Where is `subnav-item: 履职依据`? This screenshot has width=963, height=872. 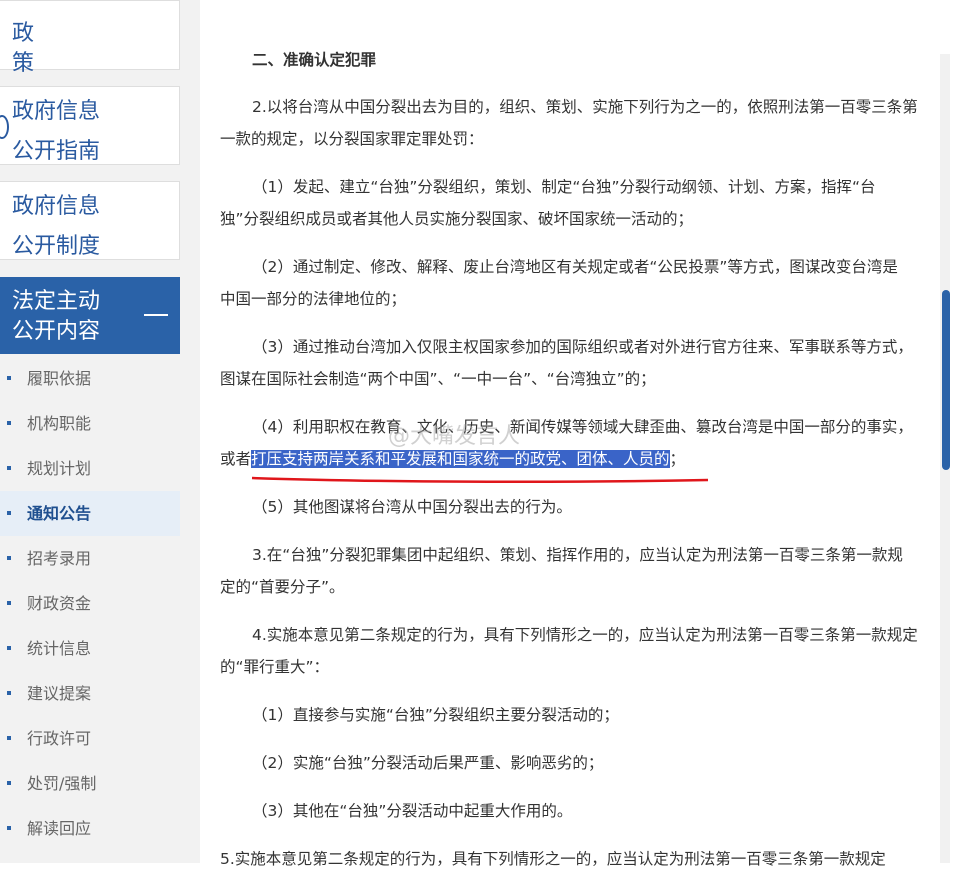
subnav-item: 履职依据 is located at coordinates (90, 378).